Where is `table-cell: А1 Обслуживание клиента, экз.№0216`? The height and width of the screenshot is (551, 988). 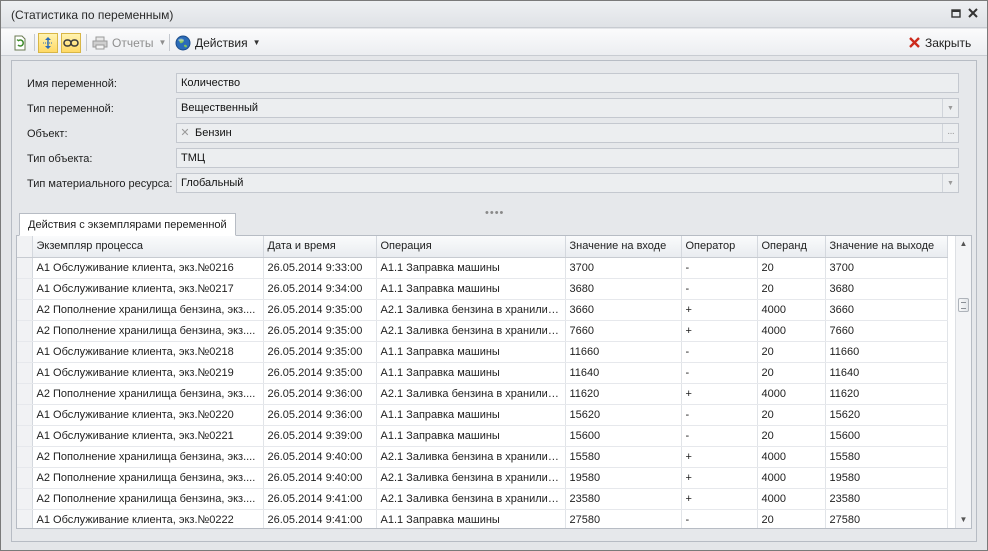
table-cell: А1 Обслуживание клиента, экз.№0216 is located at coordinates (148, 268).